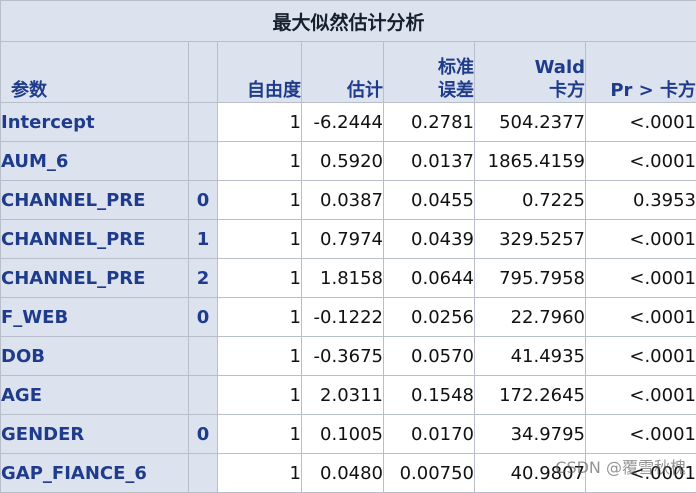  I want to click on se-cell: 0.00750, so click(429, 473).